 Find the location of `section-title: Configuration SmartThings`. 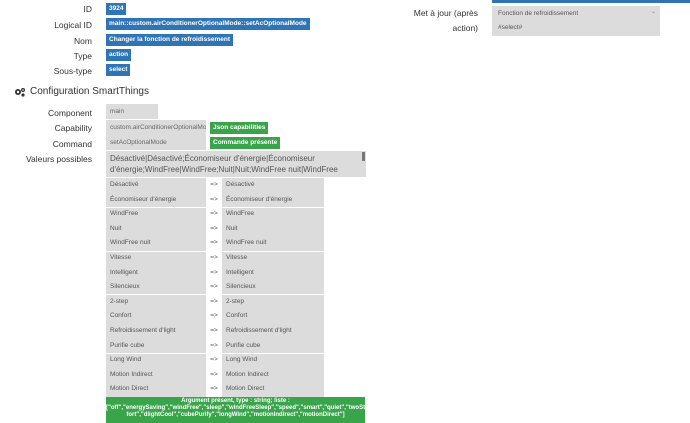

section-title: Configuration SmartThings is located at coordinates (81, 91).